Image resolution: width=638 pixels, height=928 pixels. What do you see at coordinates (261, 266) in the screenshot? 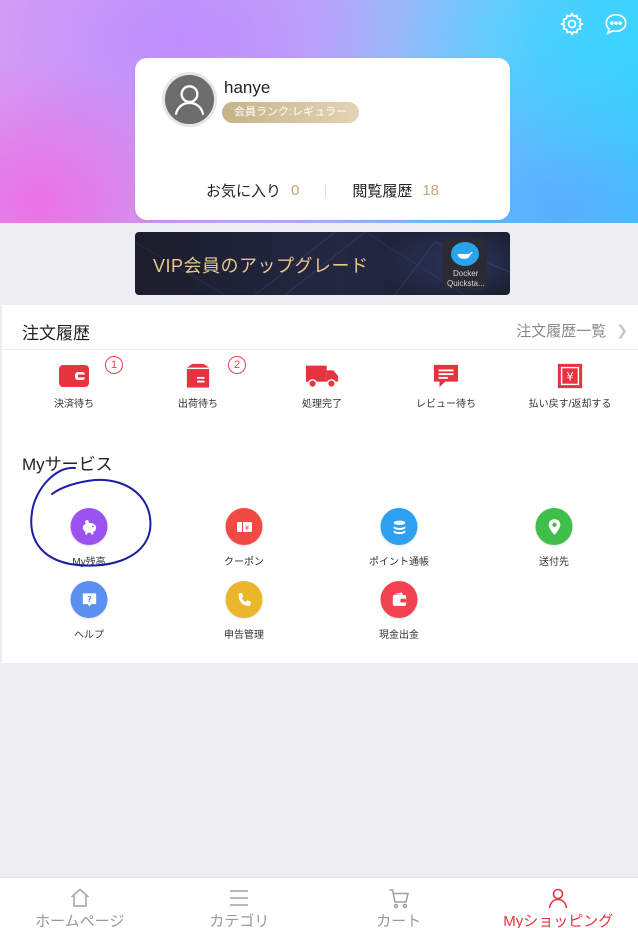
I see `vip-banner-text: VIP会員のアップグレード` at bounding box center [261, 266].